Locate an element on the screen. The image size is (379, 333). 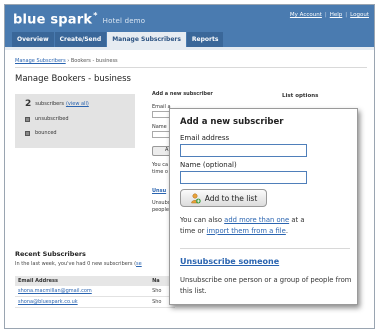
add-person-icon is located at coordinates (195, 198).